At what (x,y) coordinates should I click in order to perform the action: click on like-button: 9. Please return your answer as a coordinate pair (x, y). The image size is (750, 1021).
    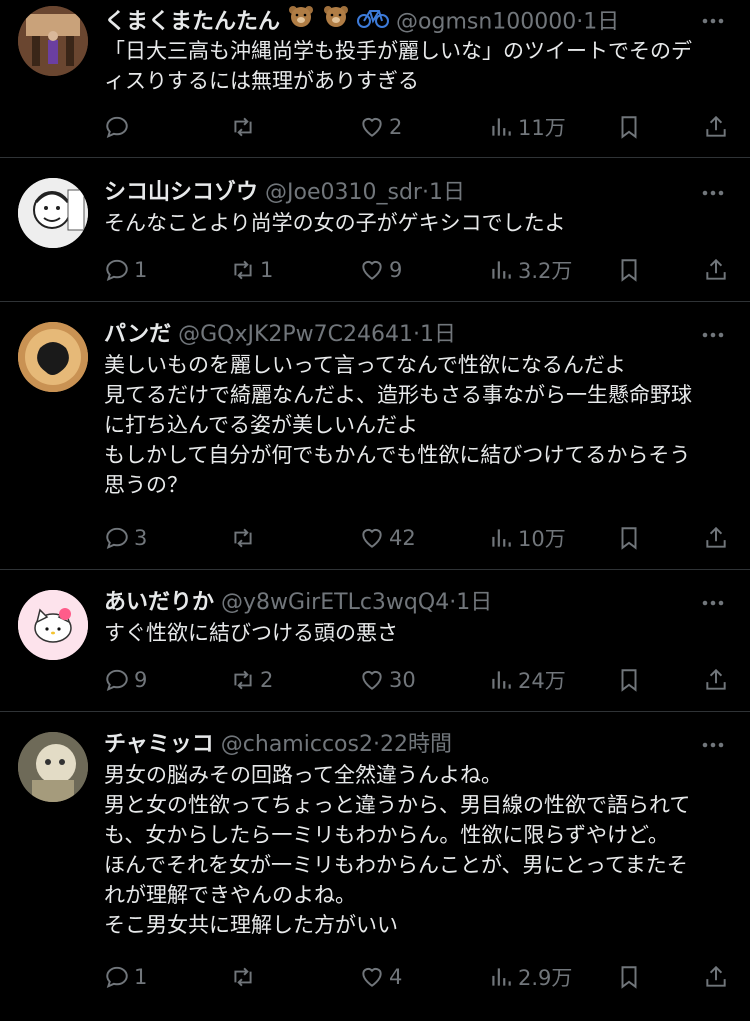
    Looking at the image, I should click on (380, 270).